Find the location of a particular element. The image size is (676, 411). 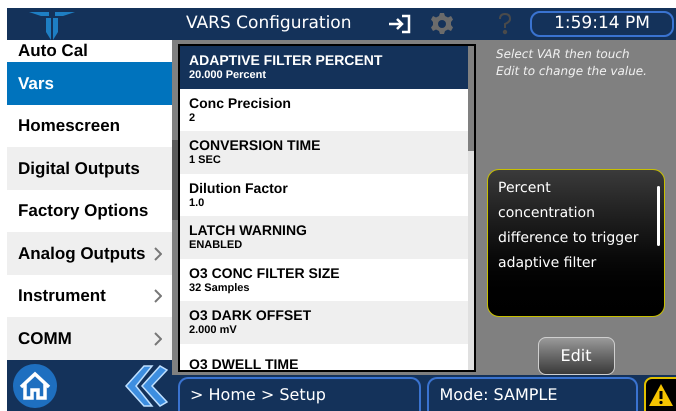

exit-icon is located at coordinates (400, 24).